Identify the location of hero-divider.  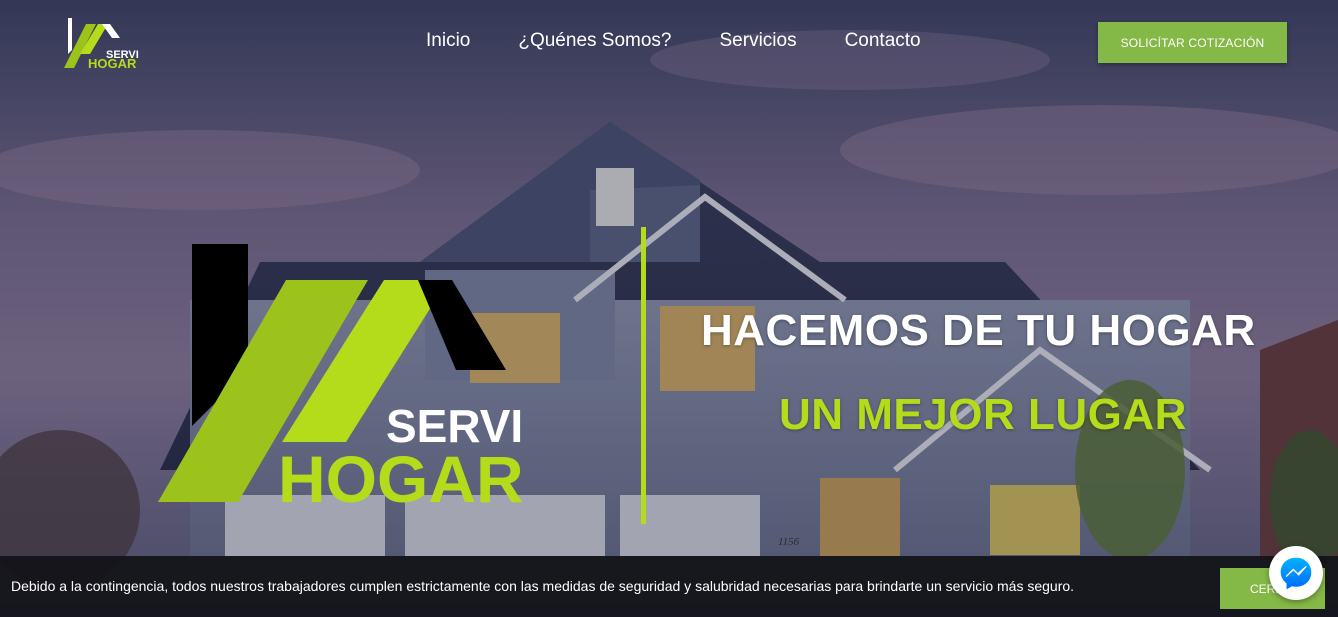
(643, 375).